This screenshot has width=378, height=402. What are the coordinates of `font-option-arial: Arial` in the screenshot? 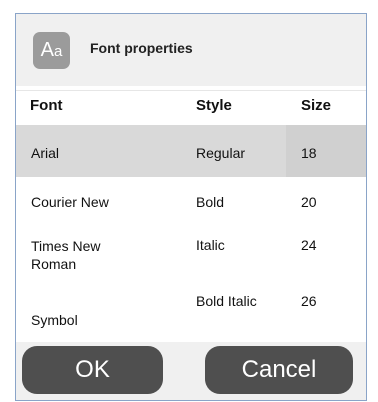 It's located at (45, 153).